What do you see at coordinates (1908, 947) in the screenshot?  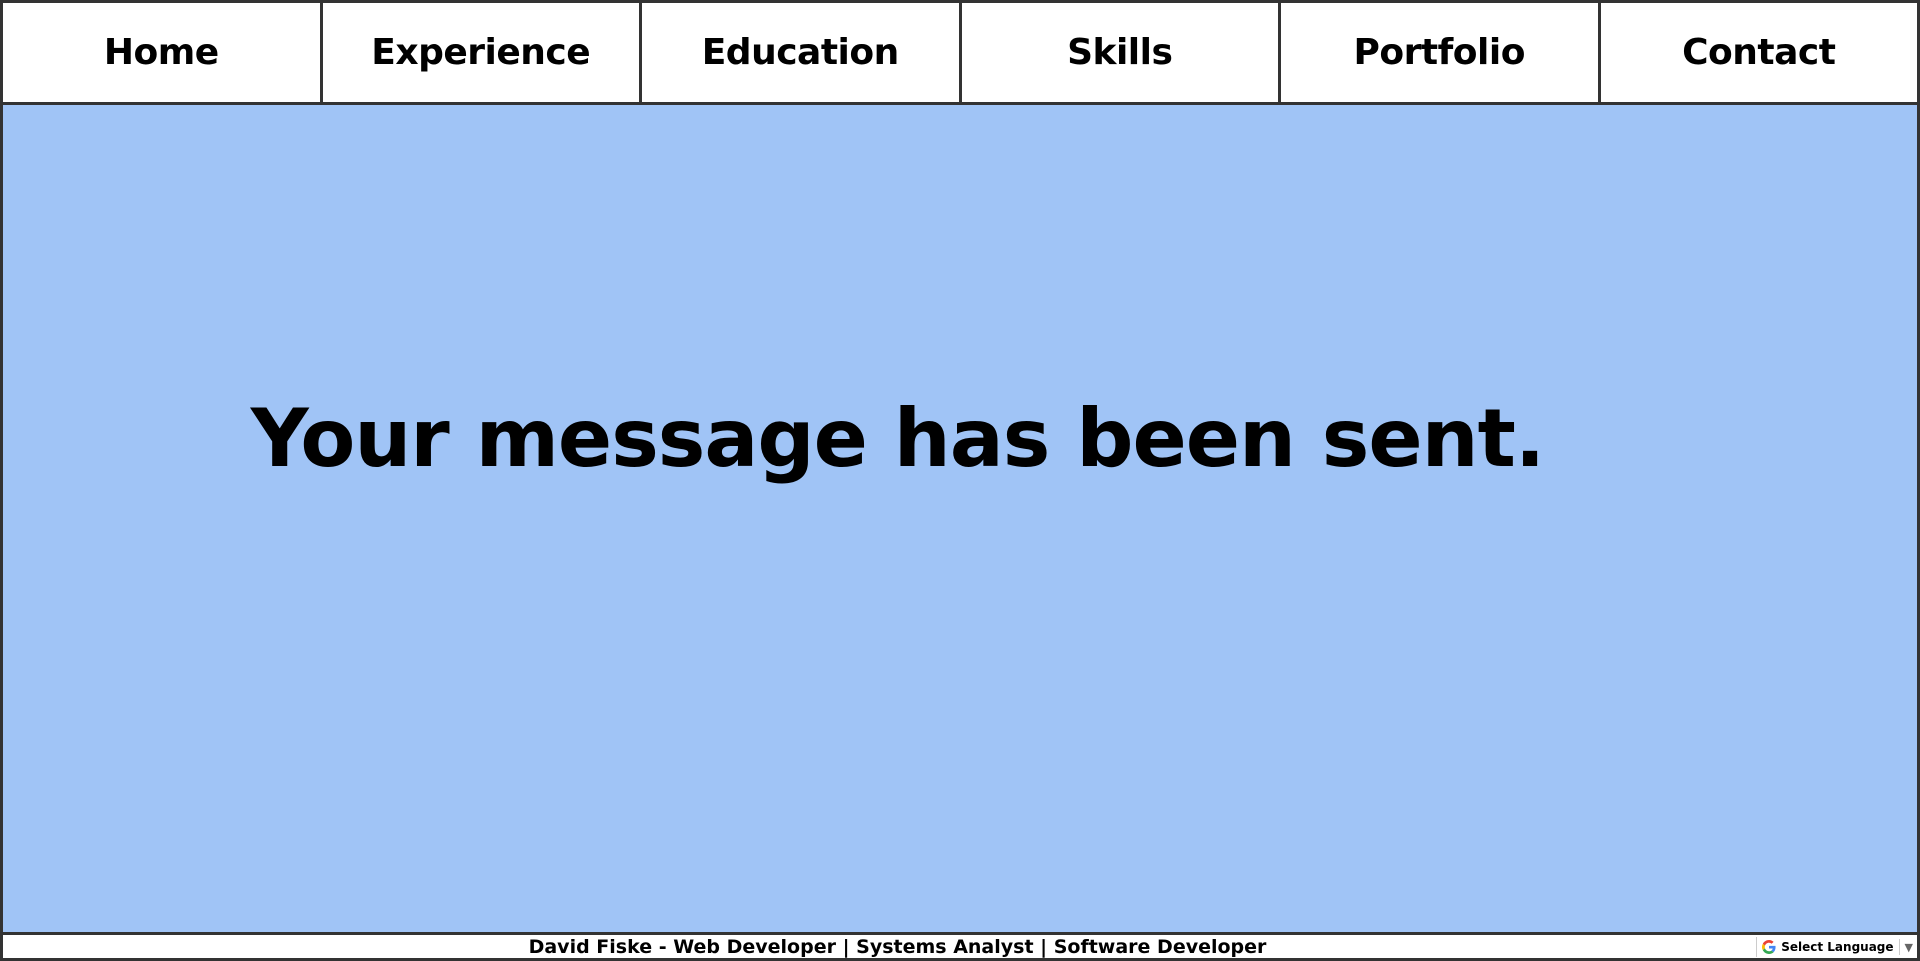 I see `chevron-down-icon: ▼` at bounding box center [1908, 947].